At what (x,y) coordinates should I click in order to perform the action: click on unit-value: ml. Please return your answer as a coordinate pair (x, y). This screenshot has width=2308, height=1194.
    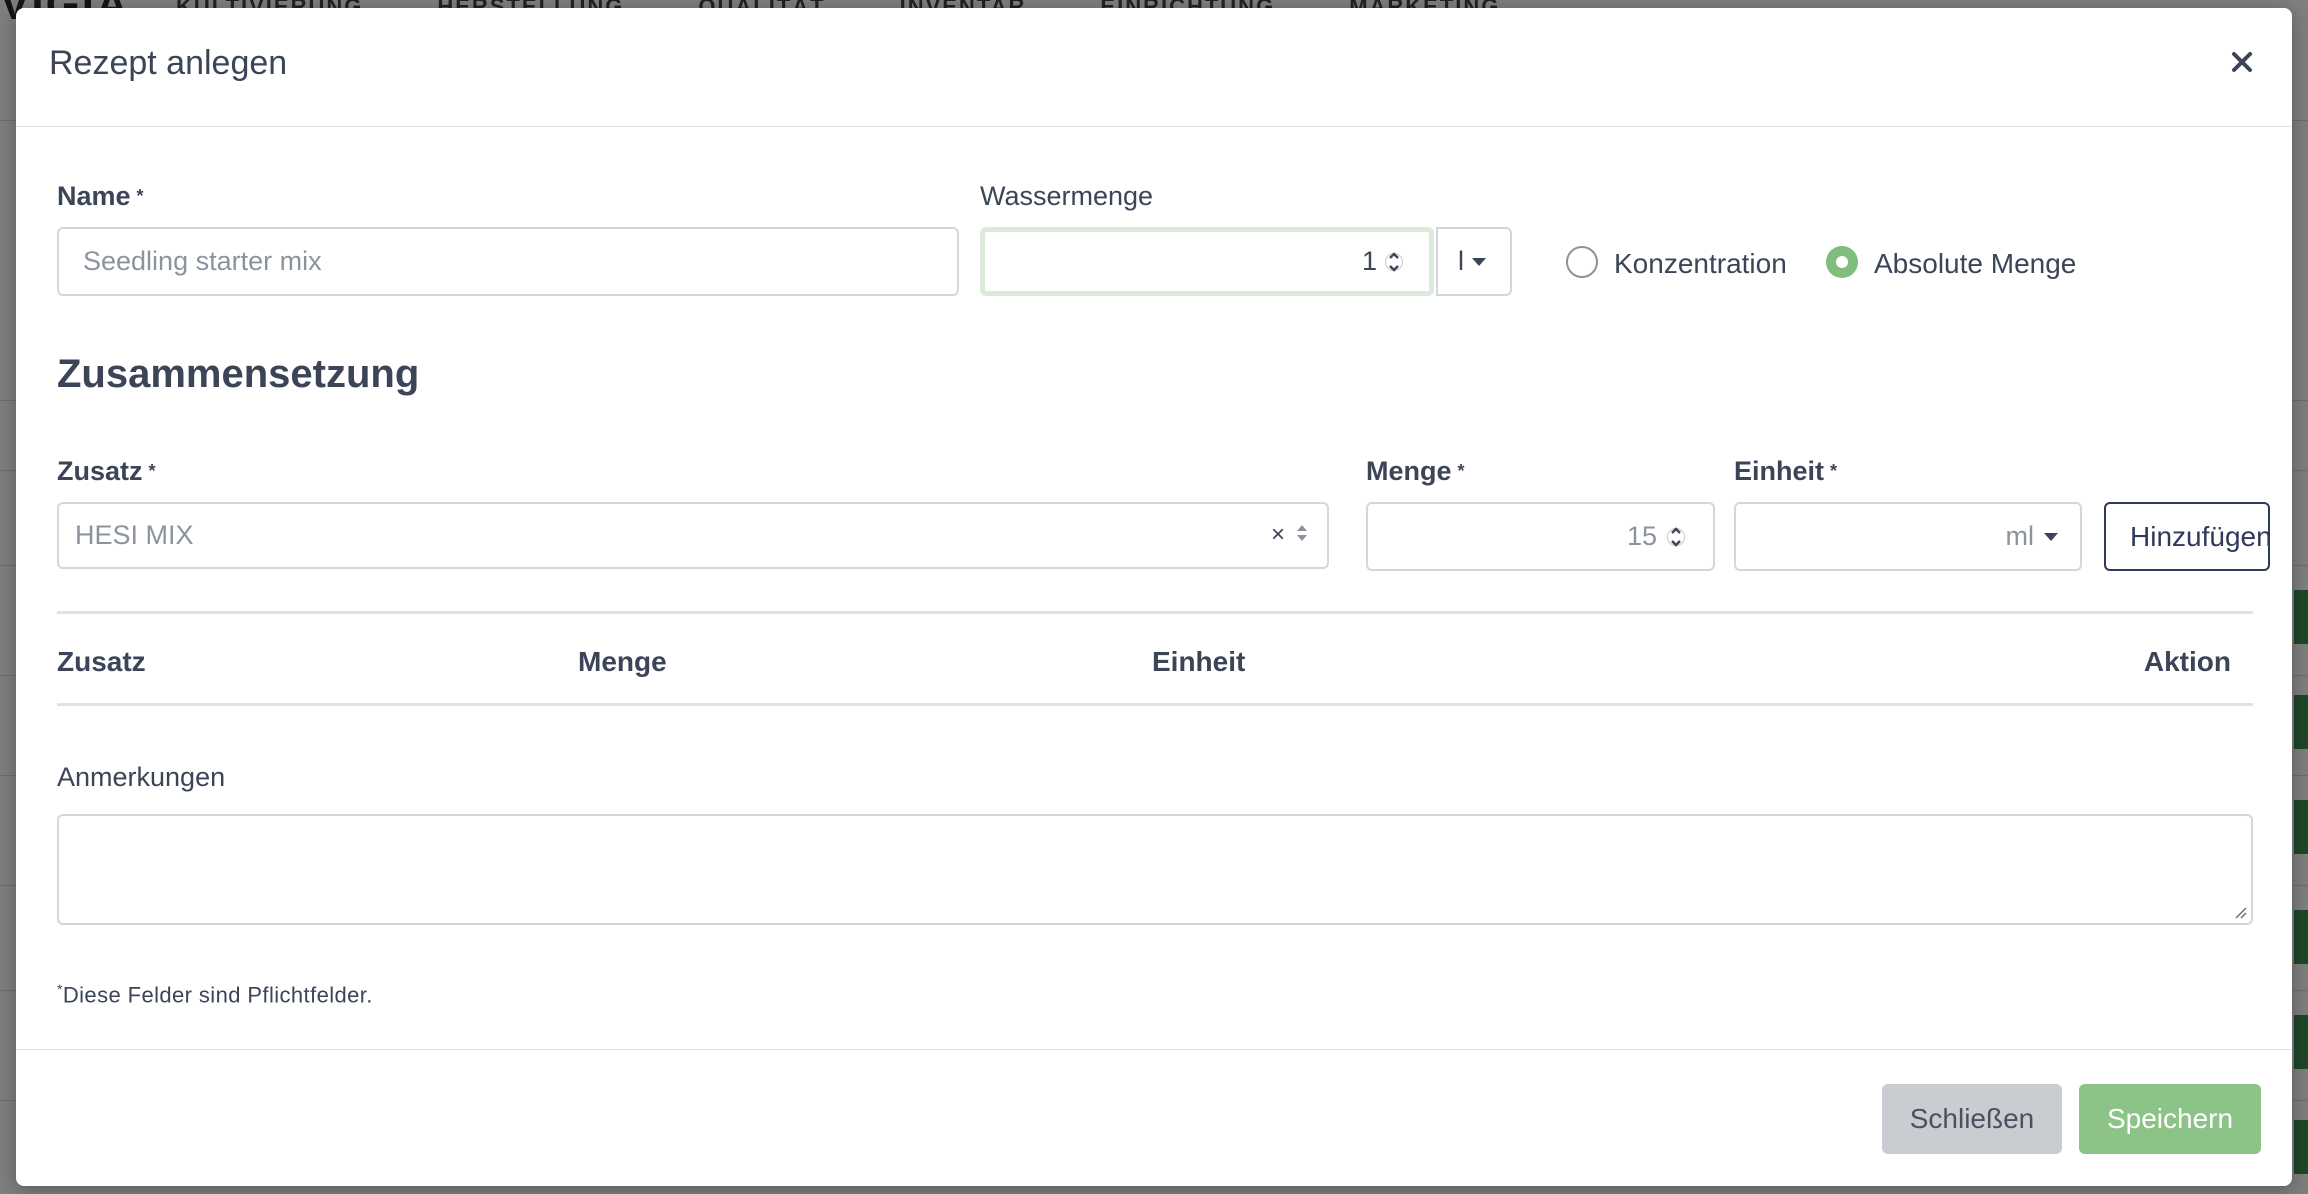
    Looking at the image, I should click on (2020, 536).